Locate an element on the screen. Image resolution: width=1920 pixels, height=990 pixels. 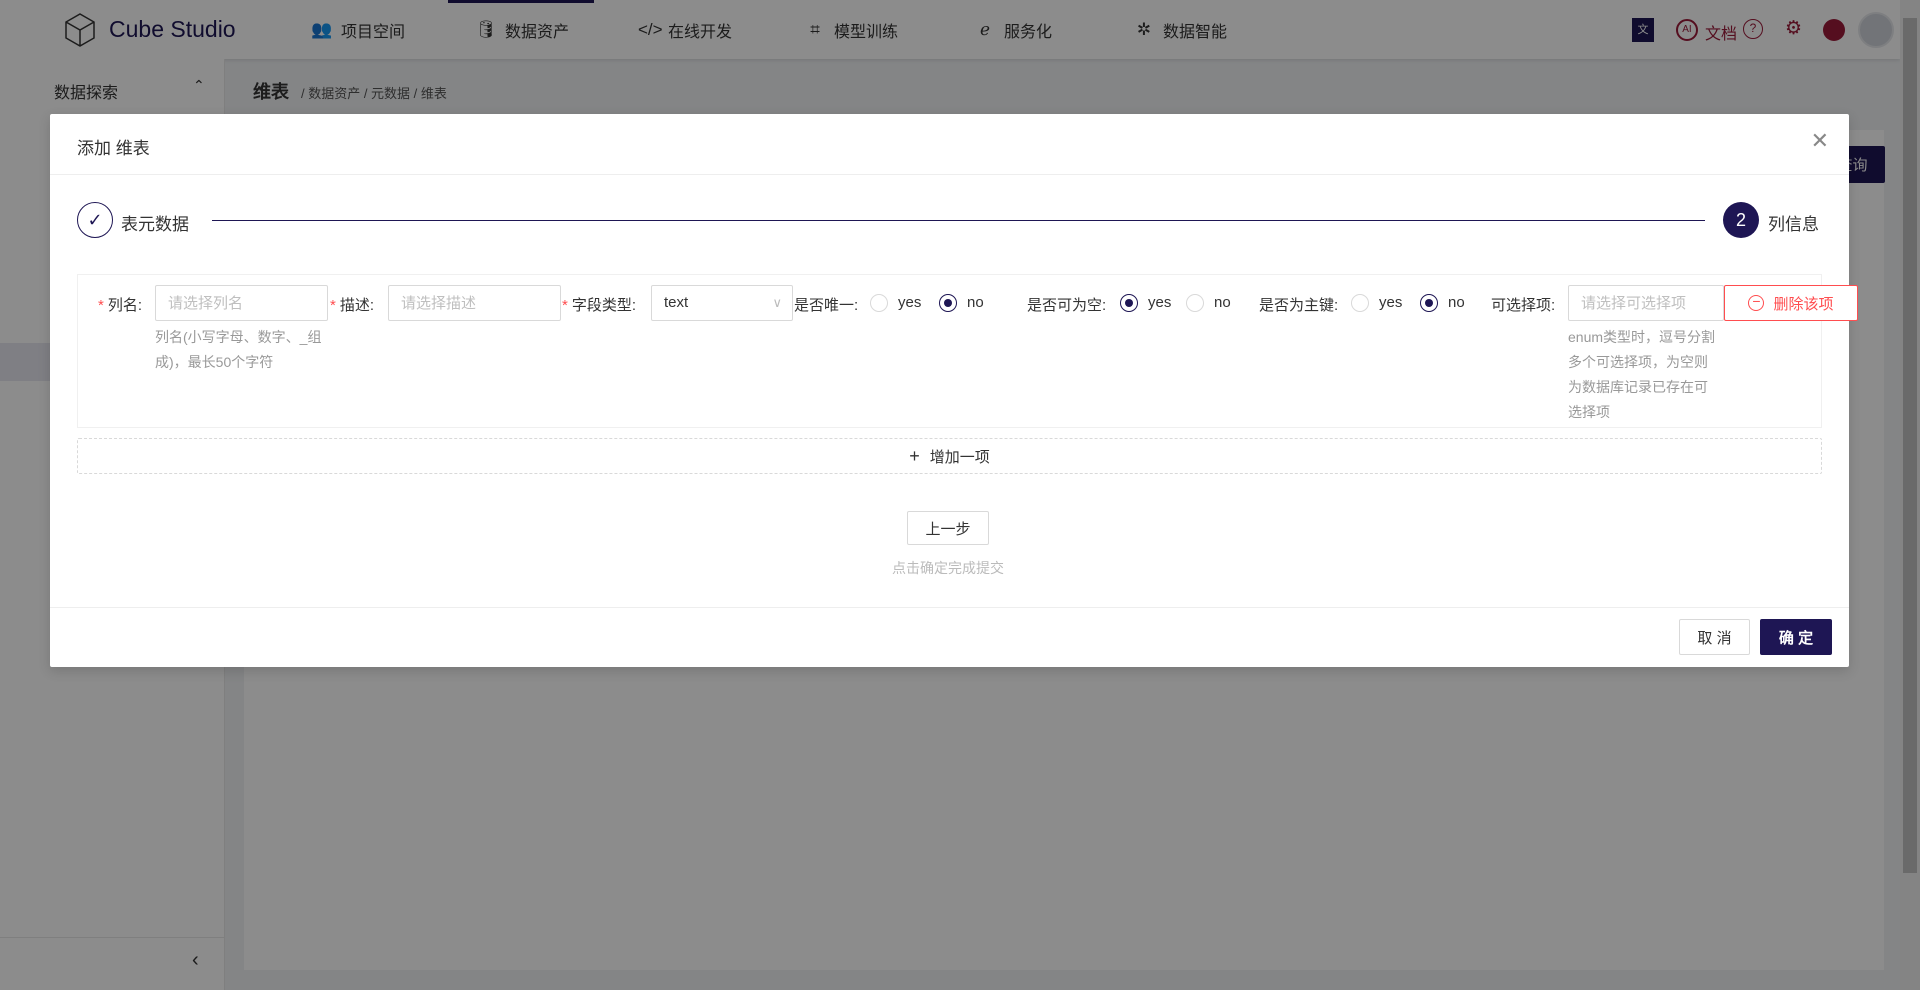
step-1-label: 表元数据 is located at coordinates (155, 224).